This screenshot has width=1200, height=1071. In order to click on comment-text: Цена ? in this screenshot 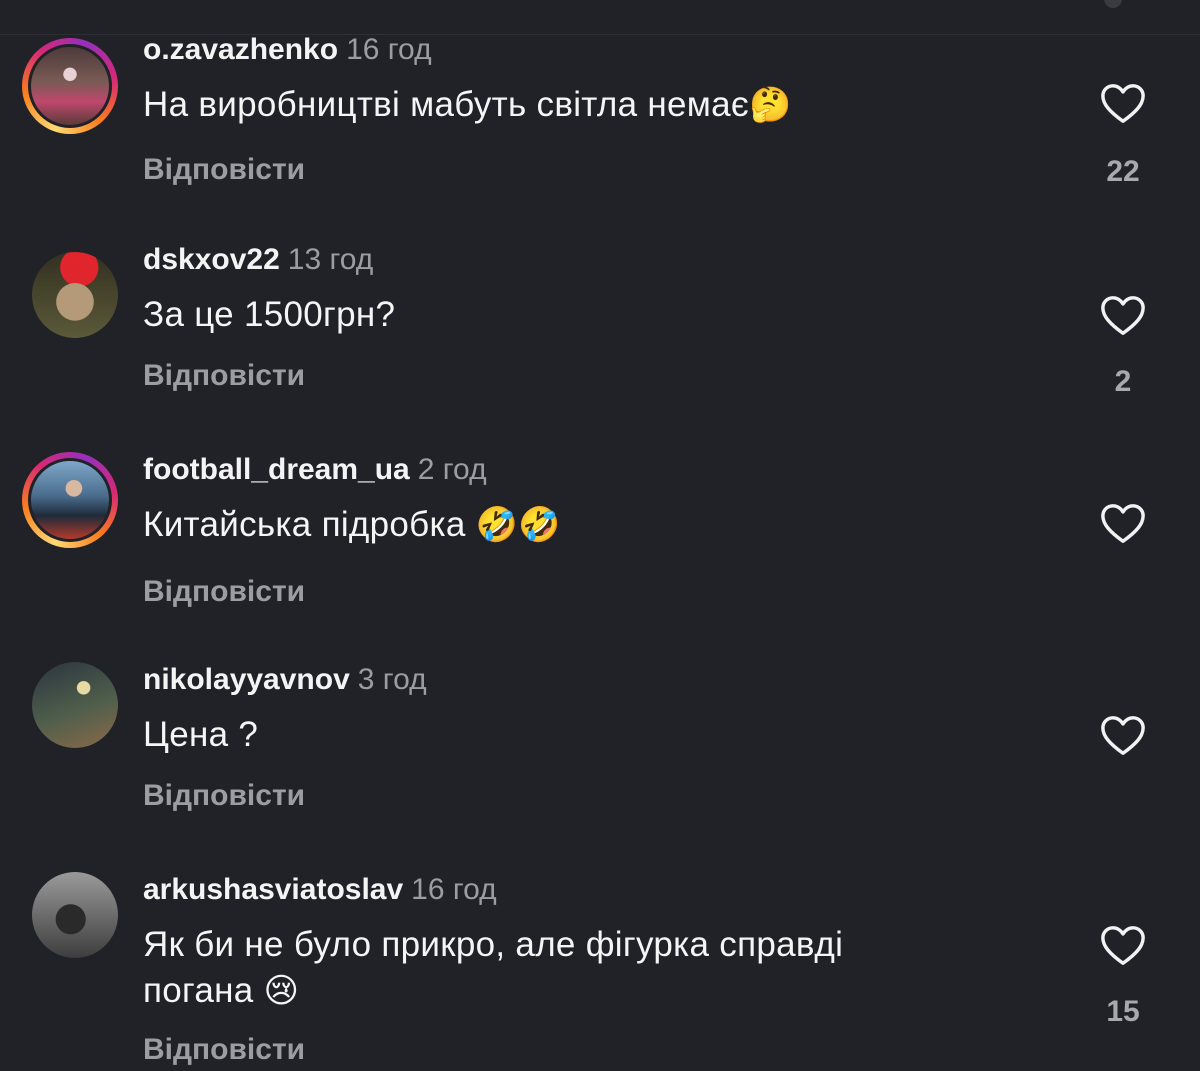, I will do `click(583, 735)`.